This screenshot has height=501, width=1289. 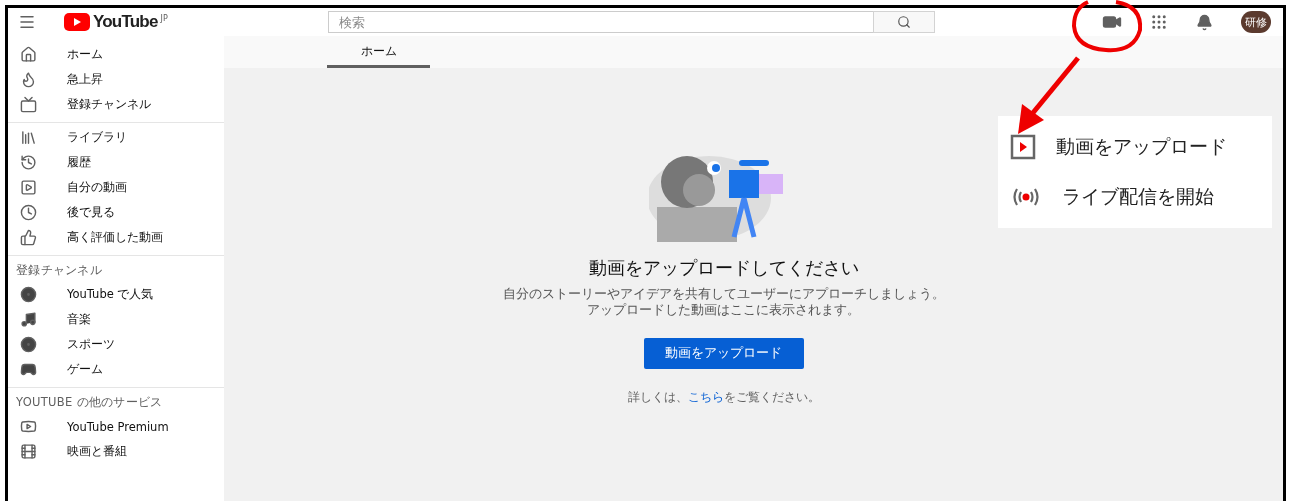 What do you see at coordinates (116, 162) in the screenshot?
I see `sidebar-item: 履歴` at bounding box center [116, 162].